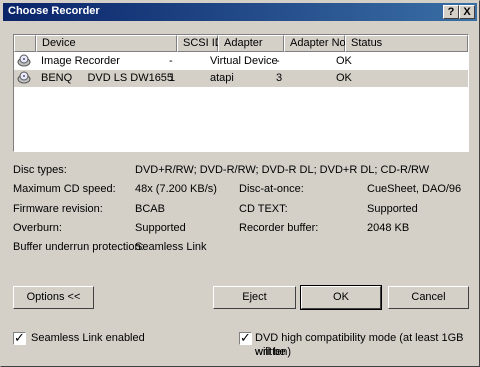 This screenshot has width=480, height=367. I want to click on help-button: ?, so click(451, 12).